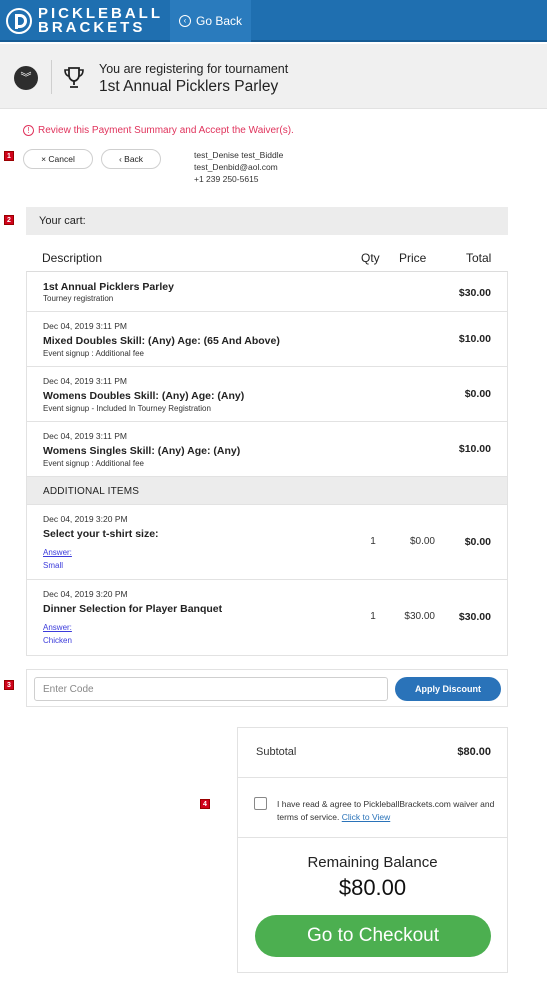  Describe the element at coordinates (108, 287) in the screenshot. I see `item-title: 1st Annual Picklers Parley` at that location.